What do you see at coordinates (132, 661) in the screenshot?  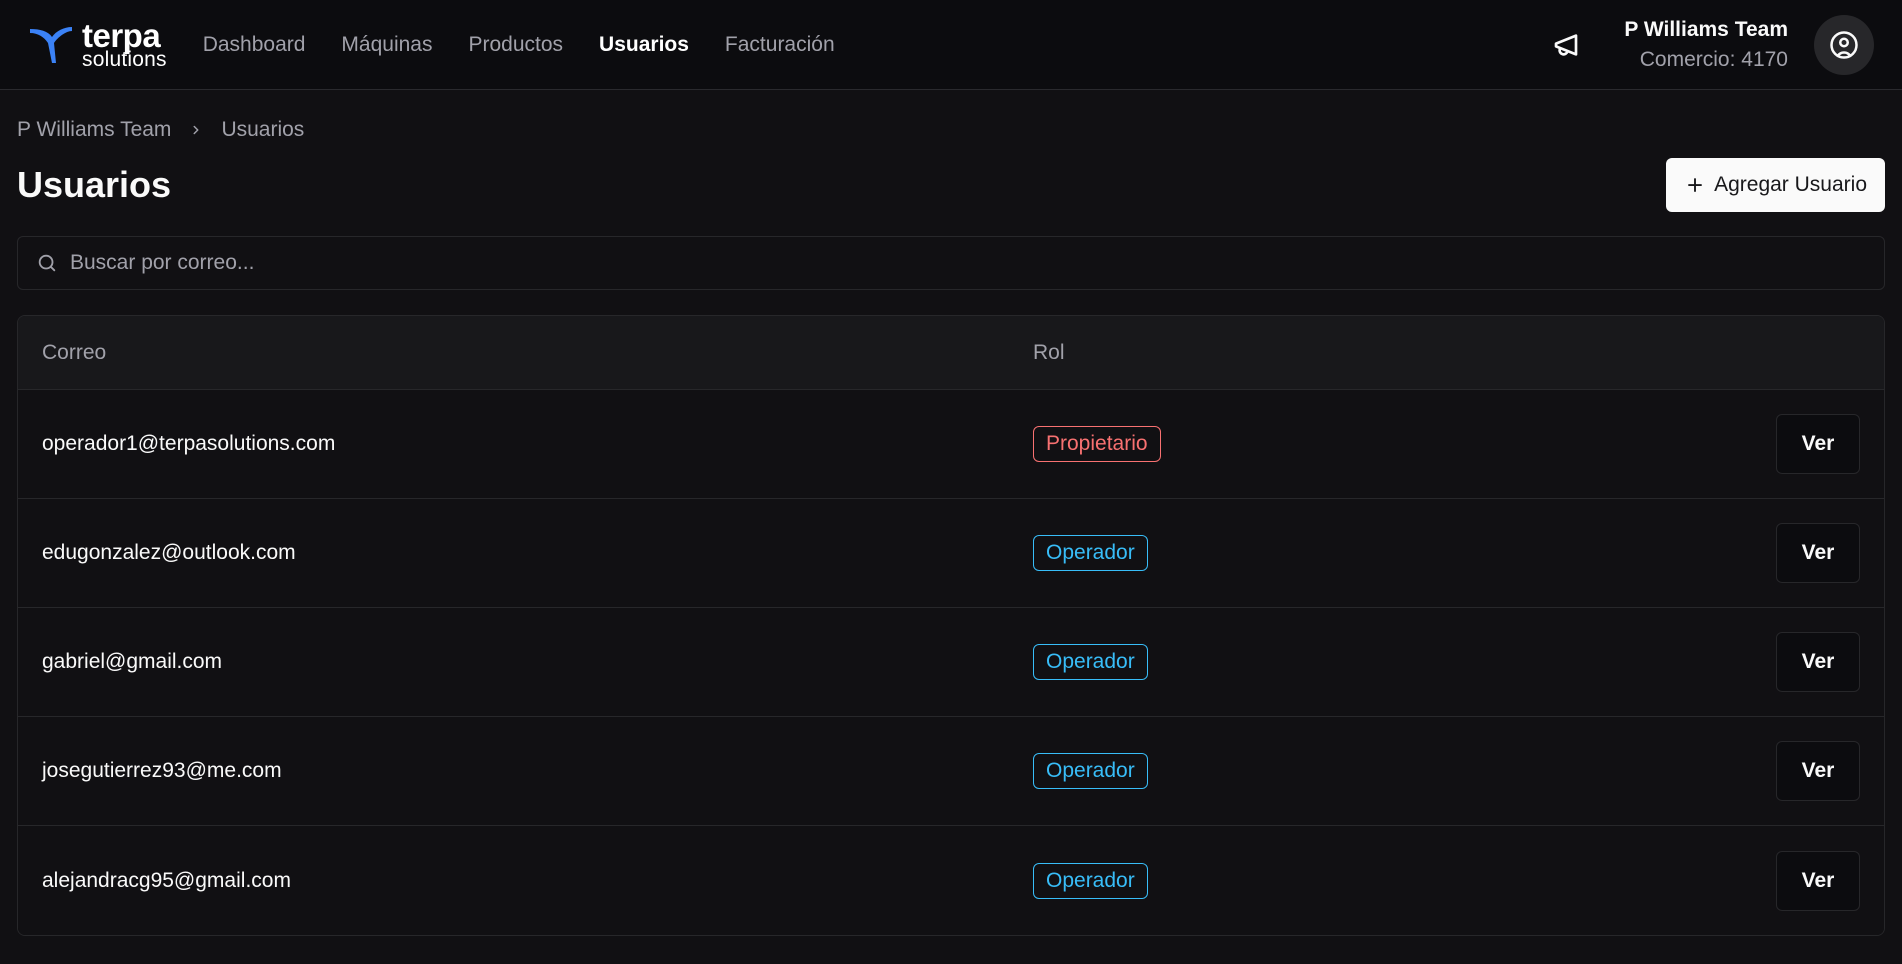 I see `user-email: gabriel@gmail.com` at bounding box center [132, 661].